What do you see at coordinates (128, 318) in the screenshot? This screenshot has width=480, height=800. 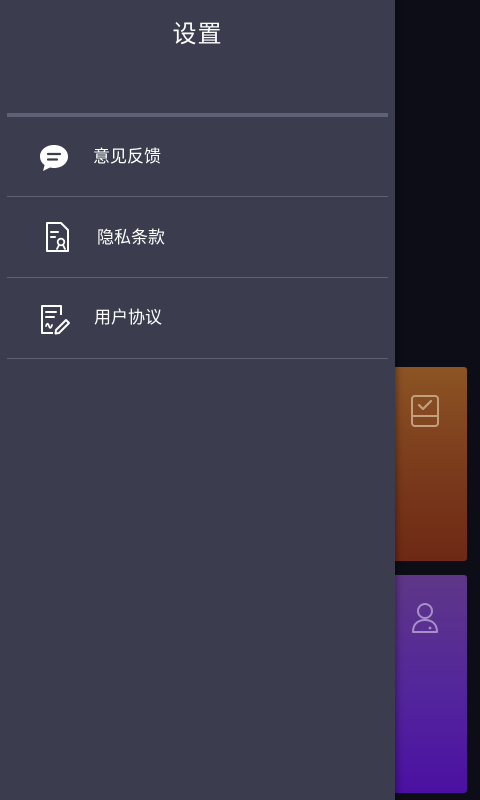 I see `menu-item-label: 用户协议` at bounding box center [128, 318].